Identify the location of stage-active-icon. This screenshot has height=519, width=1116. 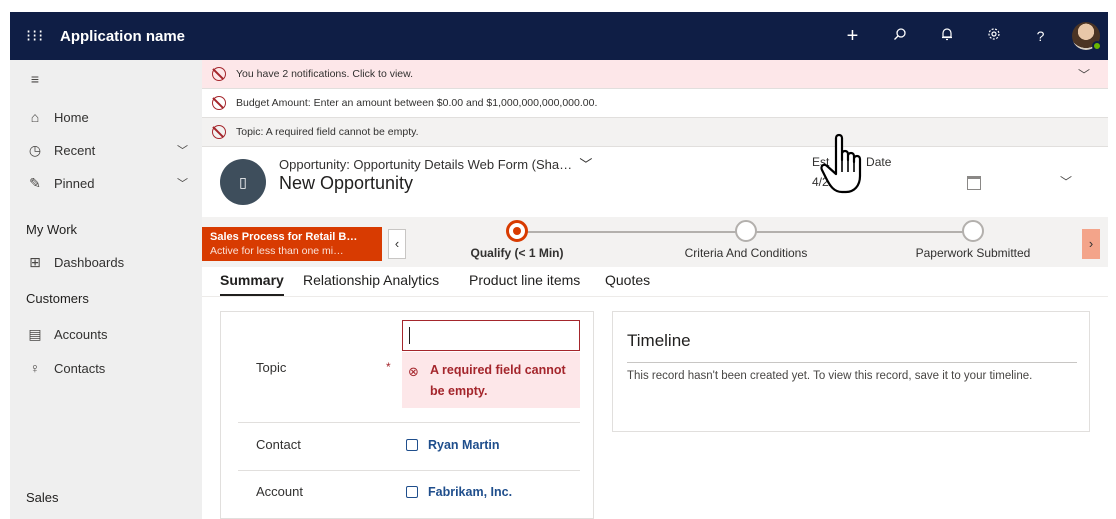
(517, 231).